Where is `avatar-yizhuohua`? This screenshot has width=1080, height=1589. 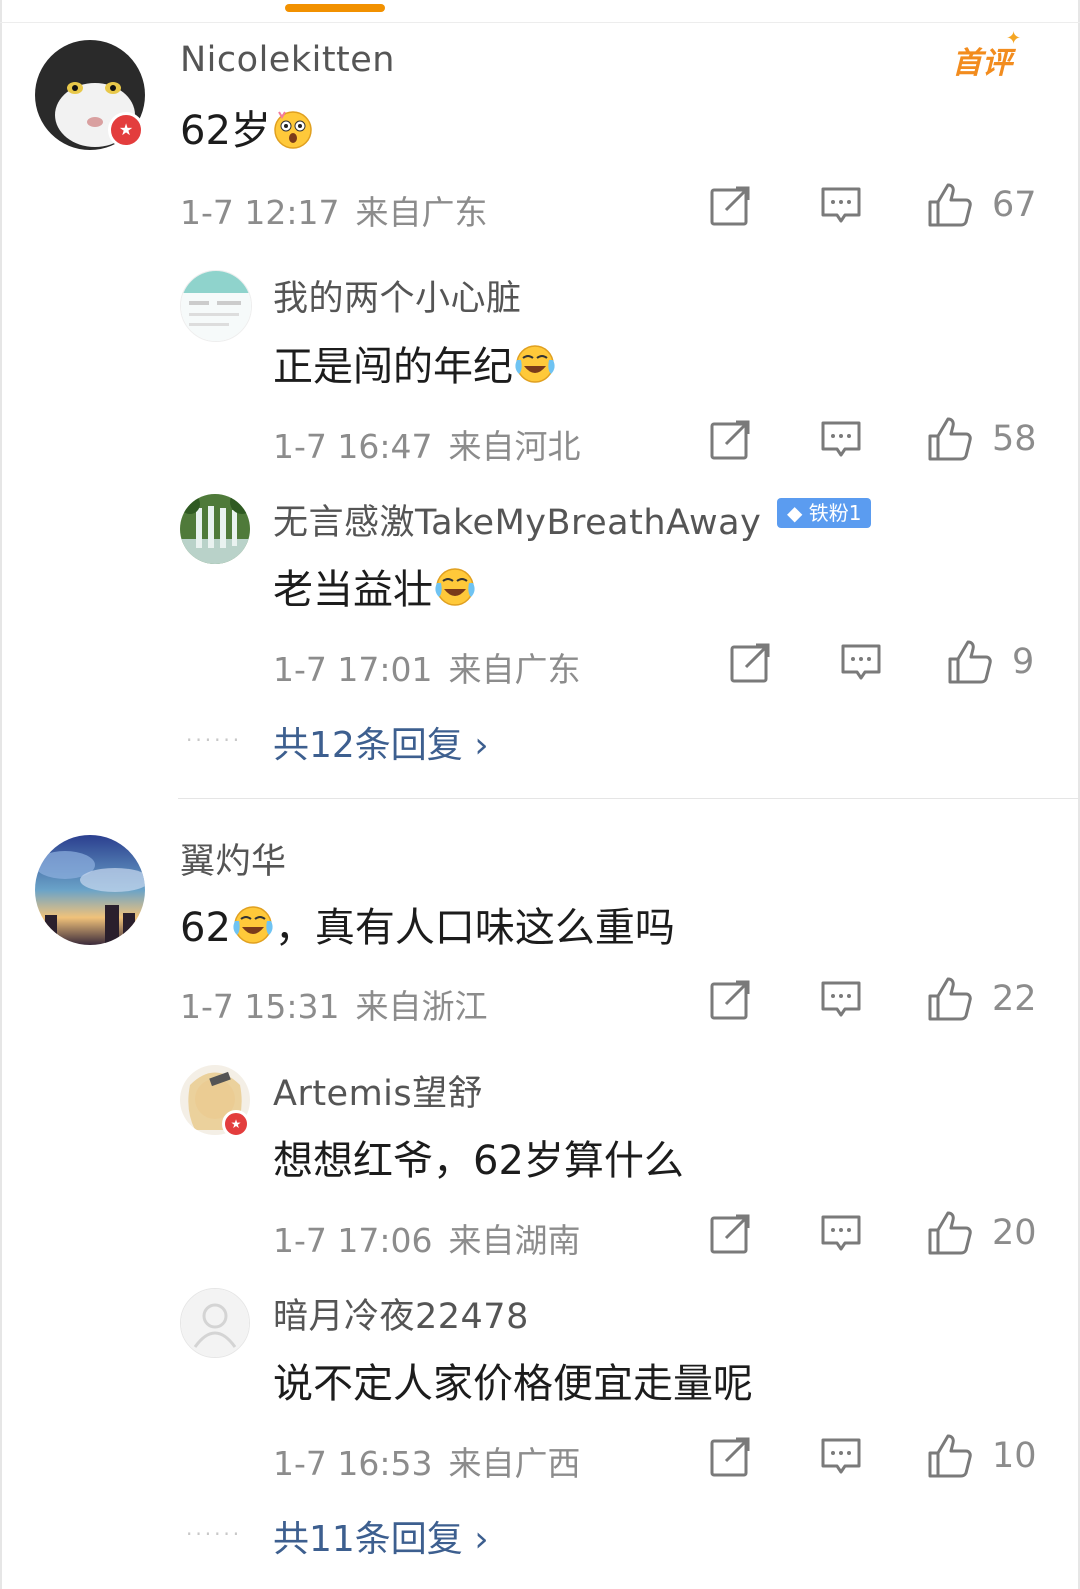 avatar-yizhuohua is located at coordinates (90, 890).